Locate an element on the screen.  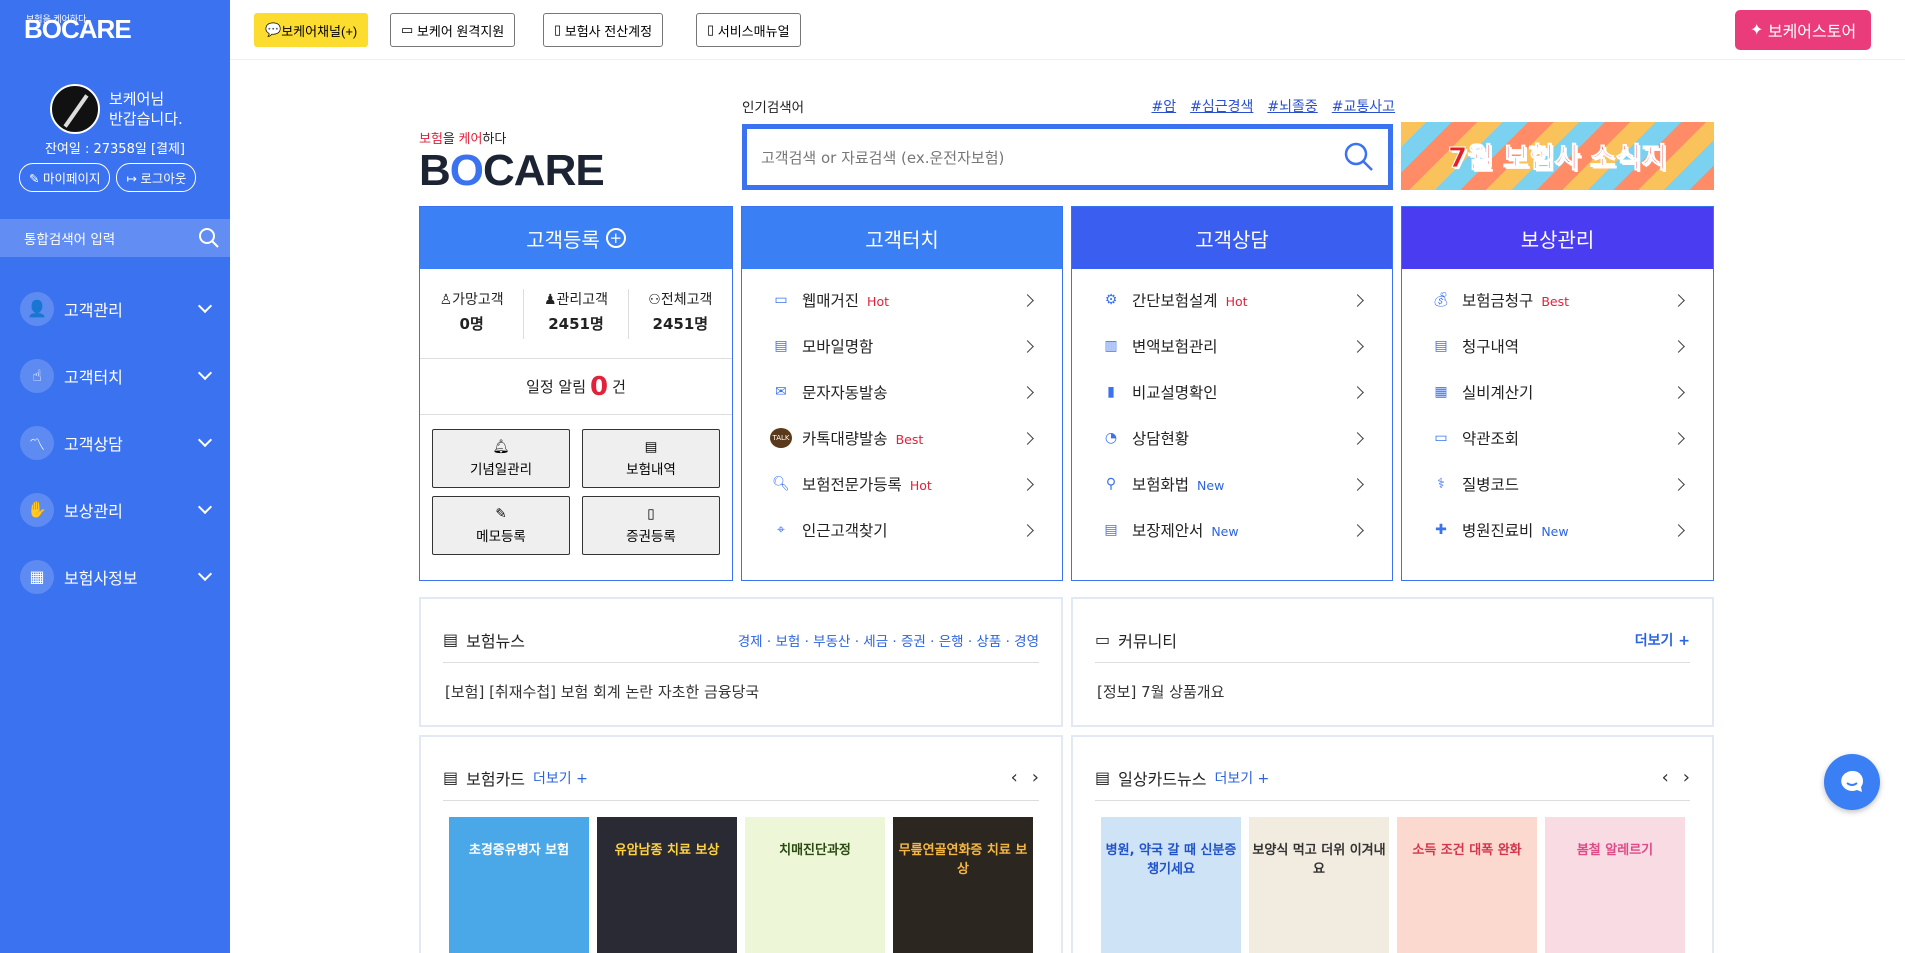
card-thumbnail: 치매진단과정 is located at coordinates (815, 885).